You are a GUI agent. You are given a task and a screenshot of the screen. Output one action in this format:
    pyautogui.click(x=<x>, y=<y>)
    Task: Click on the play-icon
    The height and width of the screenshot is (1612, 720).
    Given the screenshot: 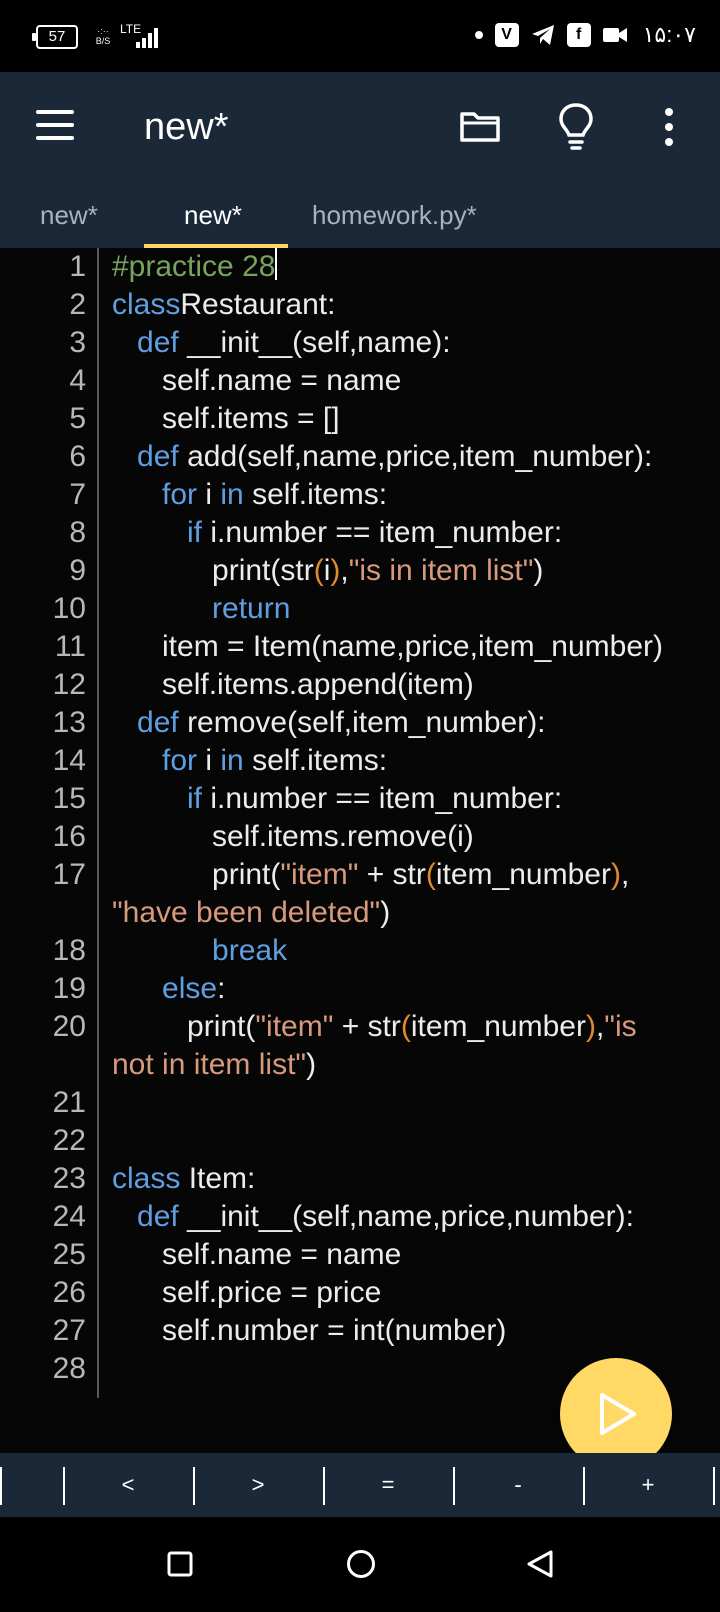 What is the action you would take?
    pyautogui.click(x=618, y=1414)
    